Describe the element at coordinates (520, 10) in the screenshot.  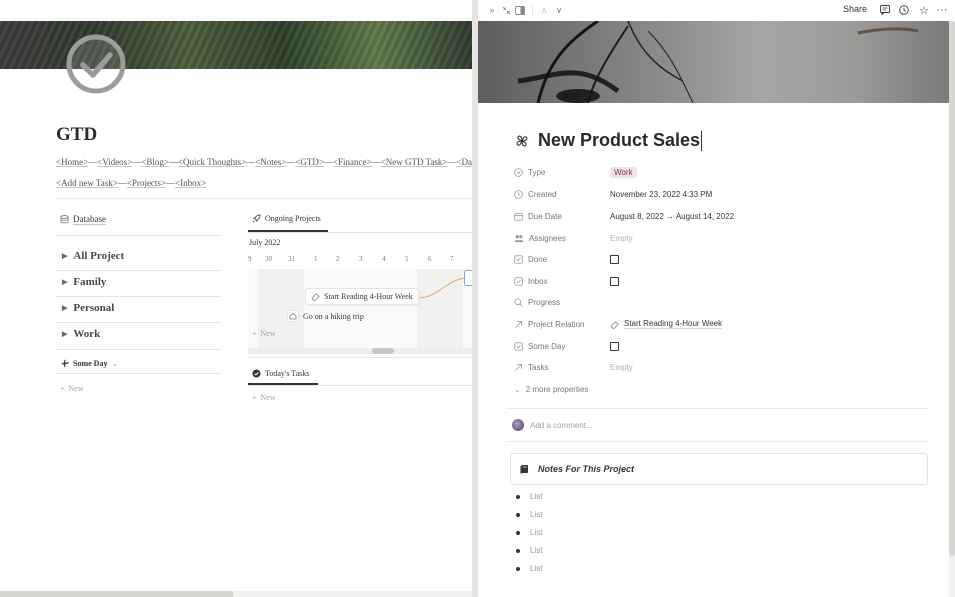
I see `side-panel-icon` at that location.